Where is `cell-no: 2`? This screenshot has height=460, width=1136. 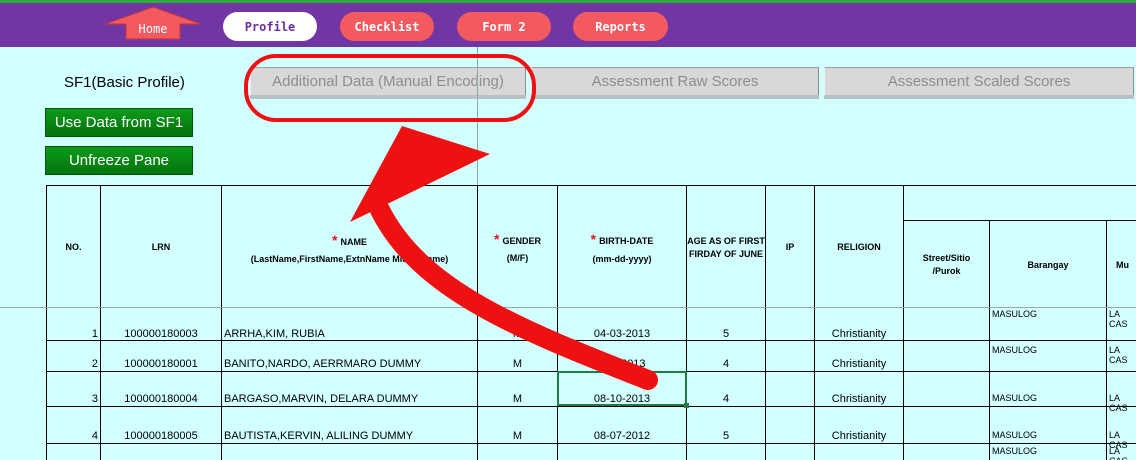 cell-no: 2 is located at coordinates (72, 364).